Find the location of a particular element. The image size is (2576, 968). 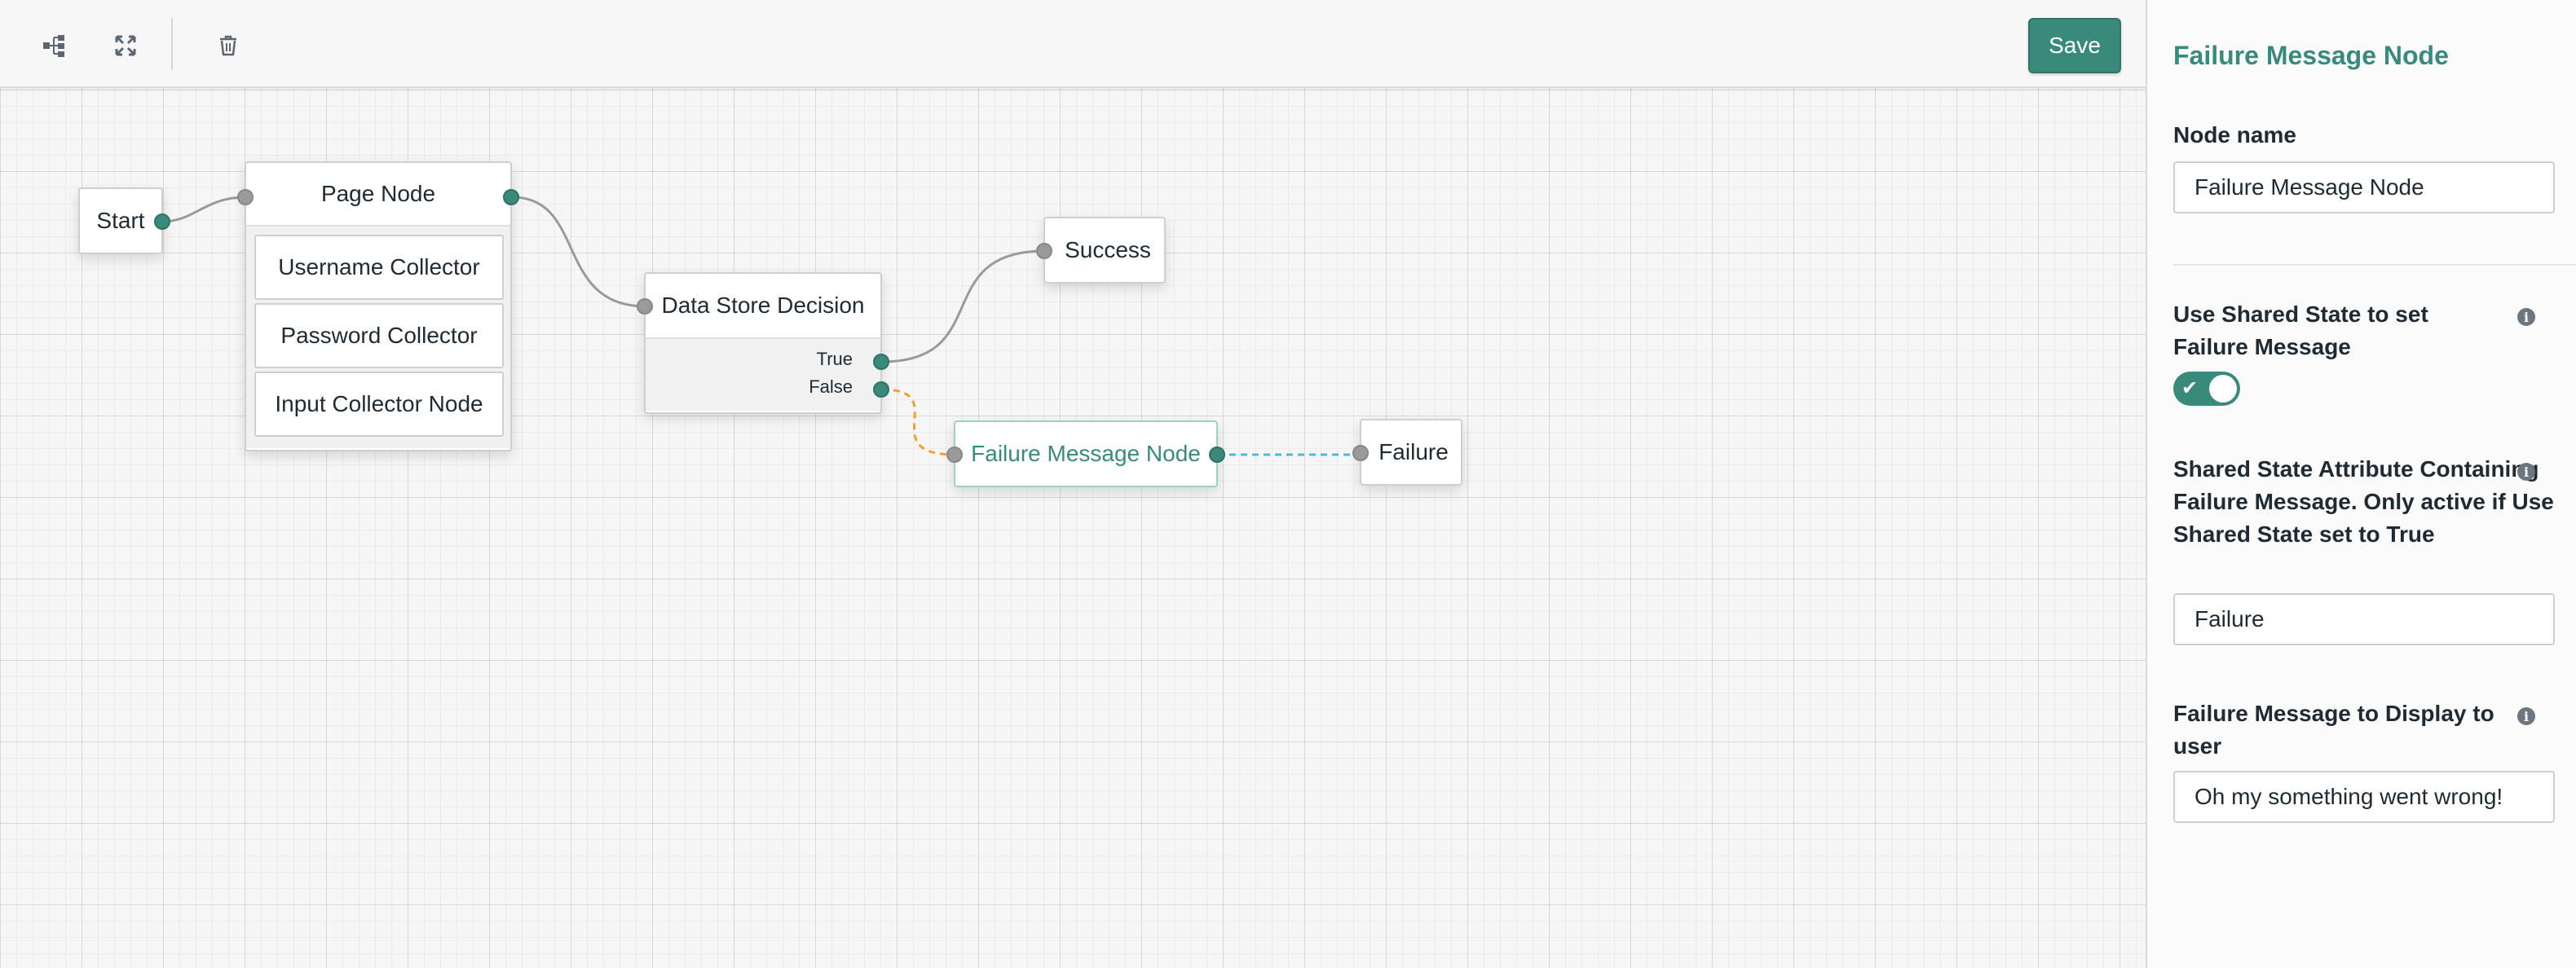

start-output-port is located at coordinates (162, 221).